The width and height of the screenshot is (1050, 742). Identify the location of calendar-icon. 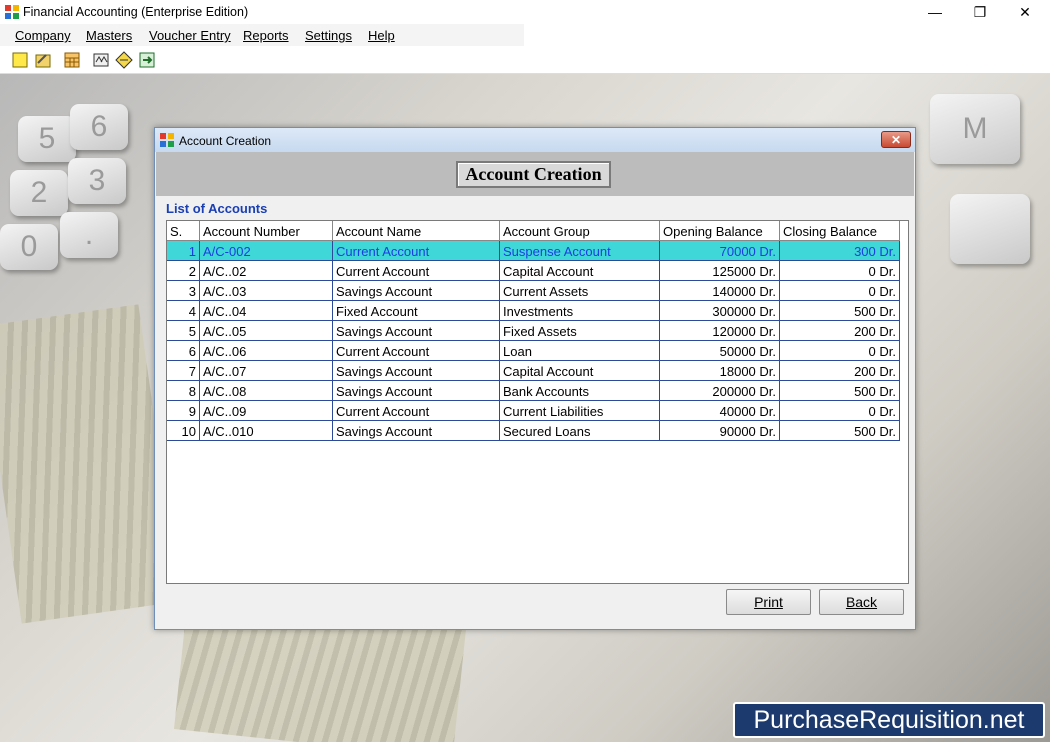
(72, 60).